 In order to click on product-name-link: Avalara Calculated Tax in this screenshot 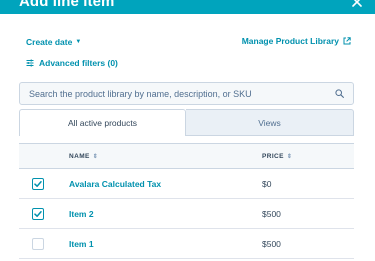, I will do `click(115, 184)`.